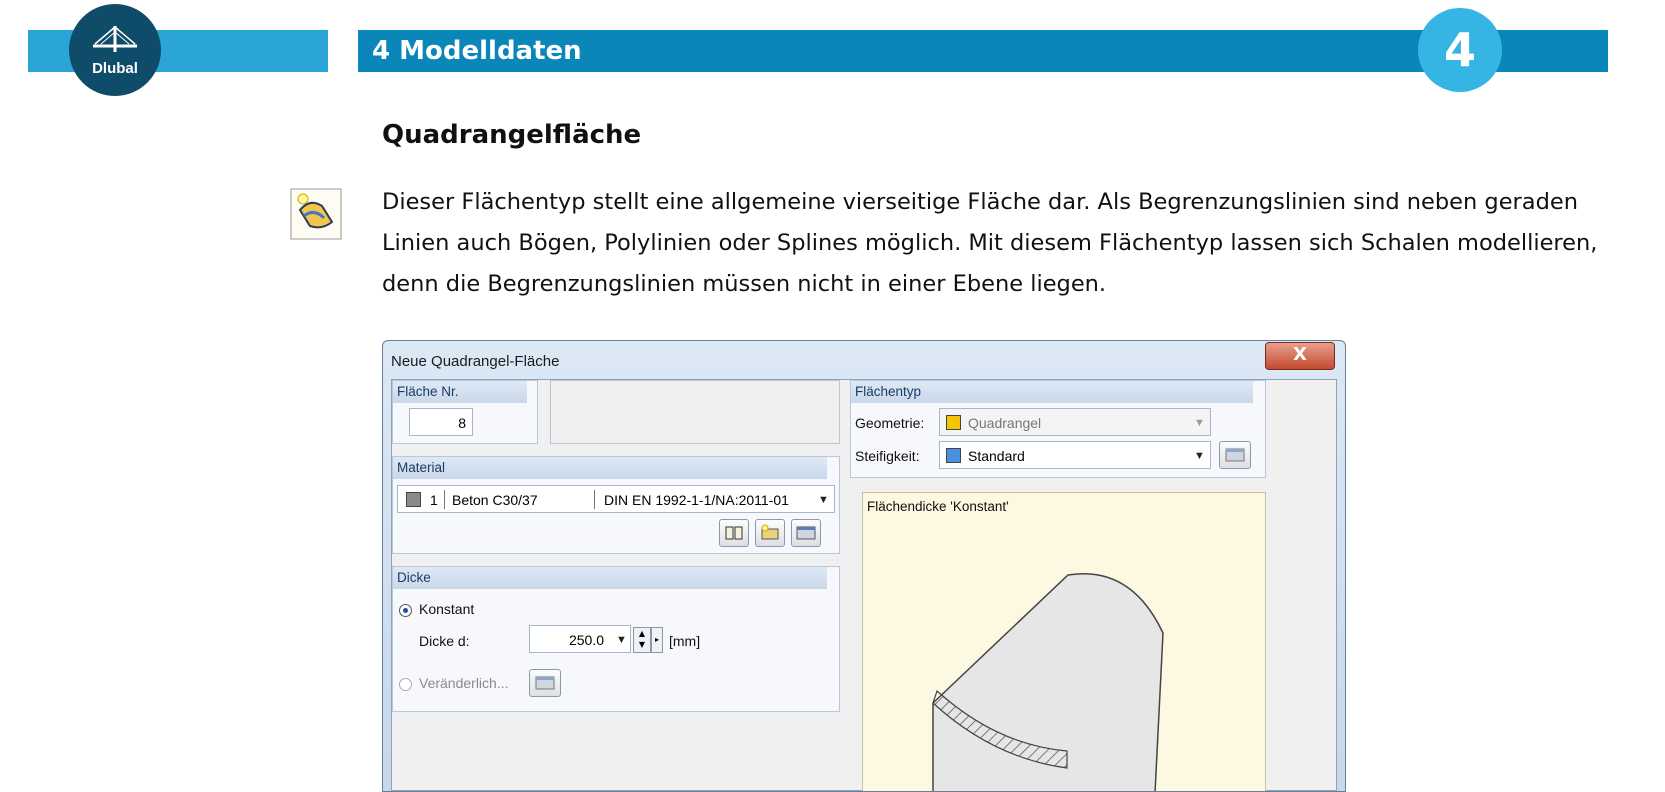 Image resolution: width=1665 pixels, height=792 pixels. I want to click on new-folder-icon, so click(770, 532).